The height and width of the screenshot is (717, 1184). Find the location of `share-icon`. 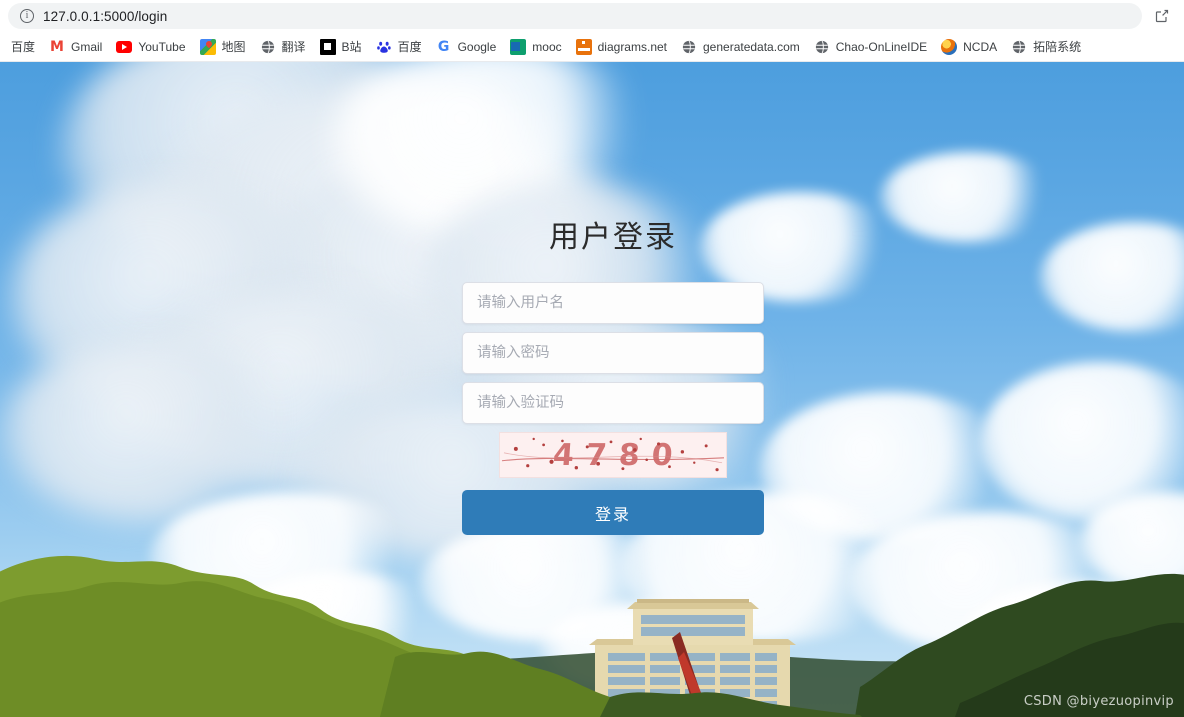

share-icon is located at coordinates (1162, 16).